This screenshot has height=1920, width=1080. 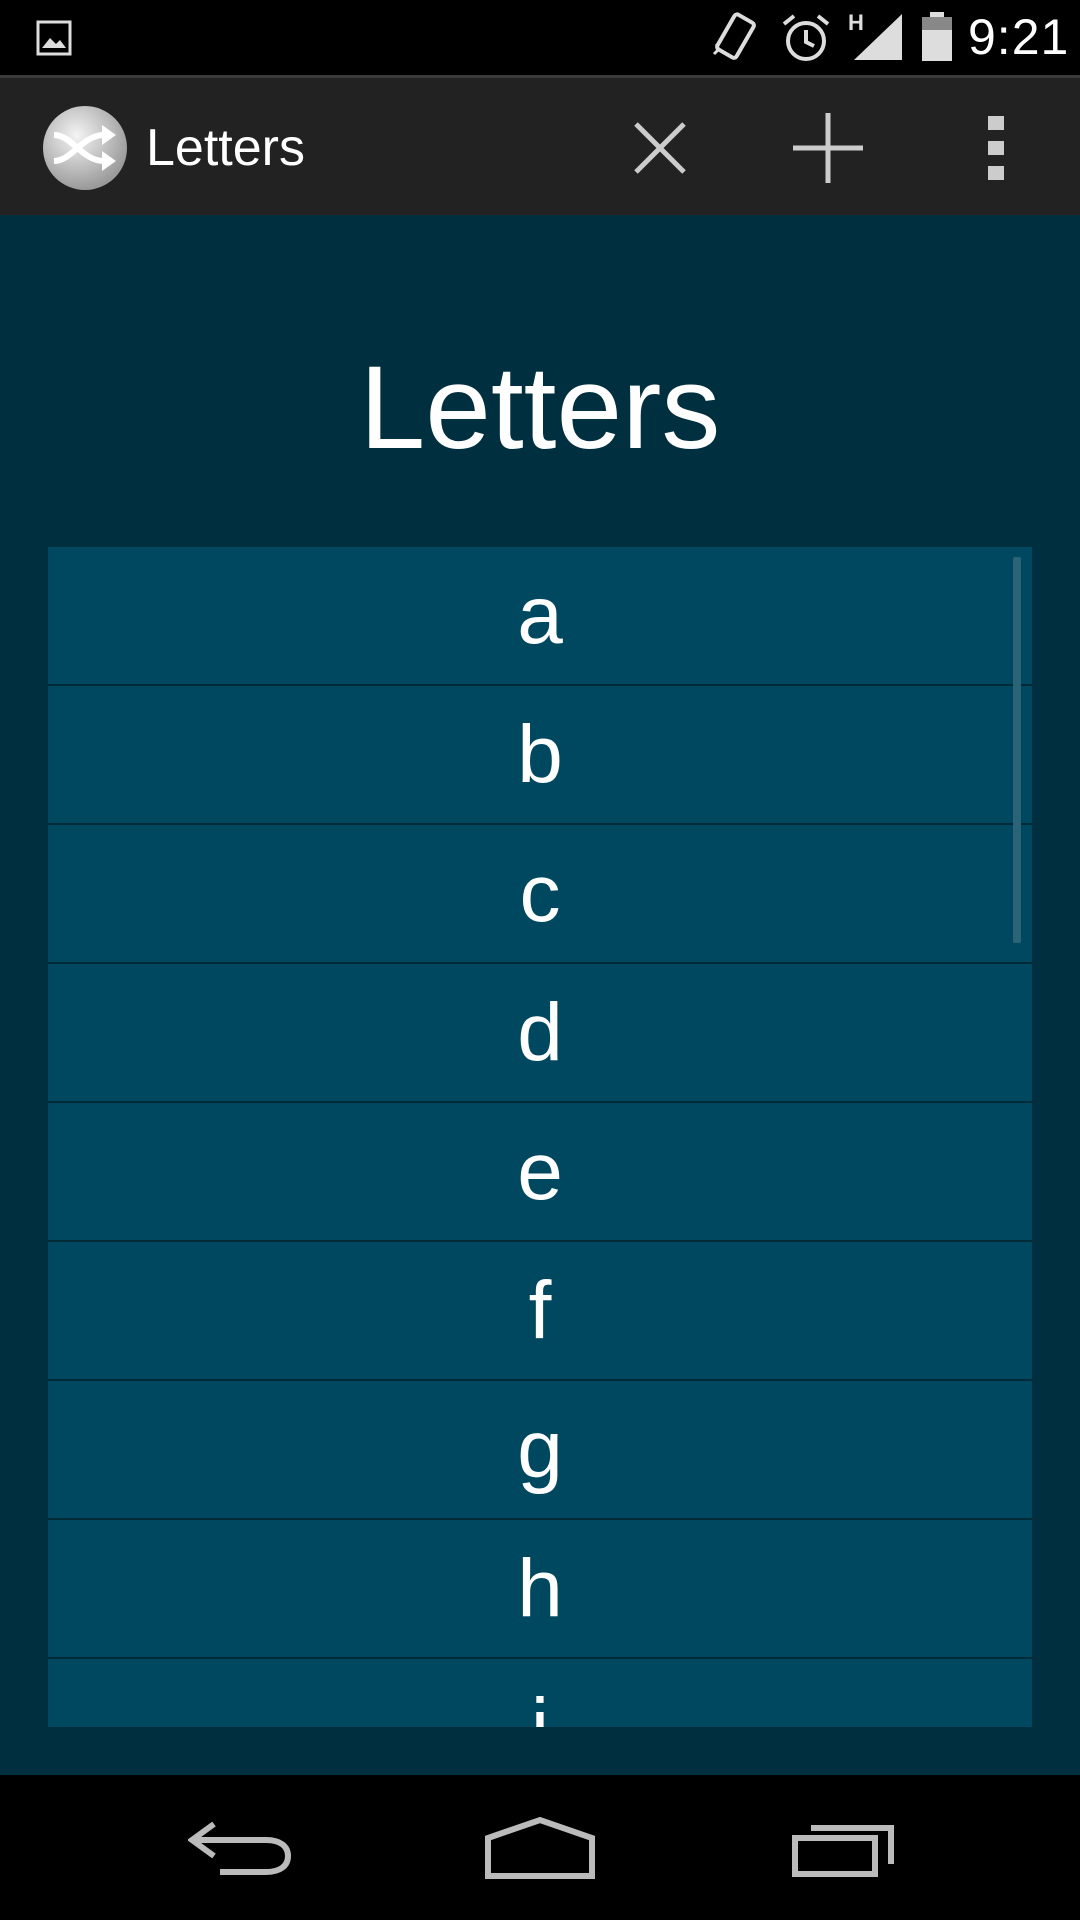 What do you see at coordinates (1019, 37) in the screenshot?
I see `clock: 9:21` at bounding box center [1019, 37].